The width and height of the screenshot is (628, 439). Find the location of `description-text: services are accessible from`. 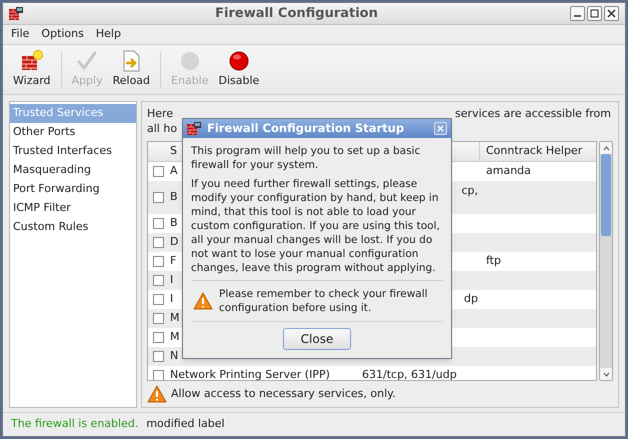

description-text: services are accessible from is located at coordinates (533, 113).